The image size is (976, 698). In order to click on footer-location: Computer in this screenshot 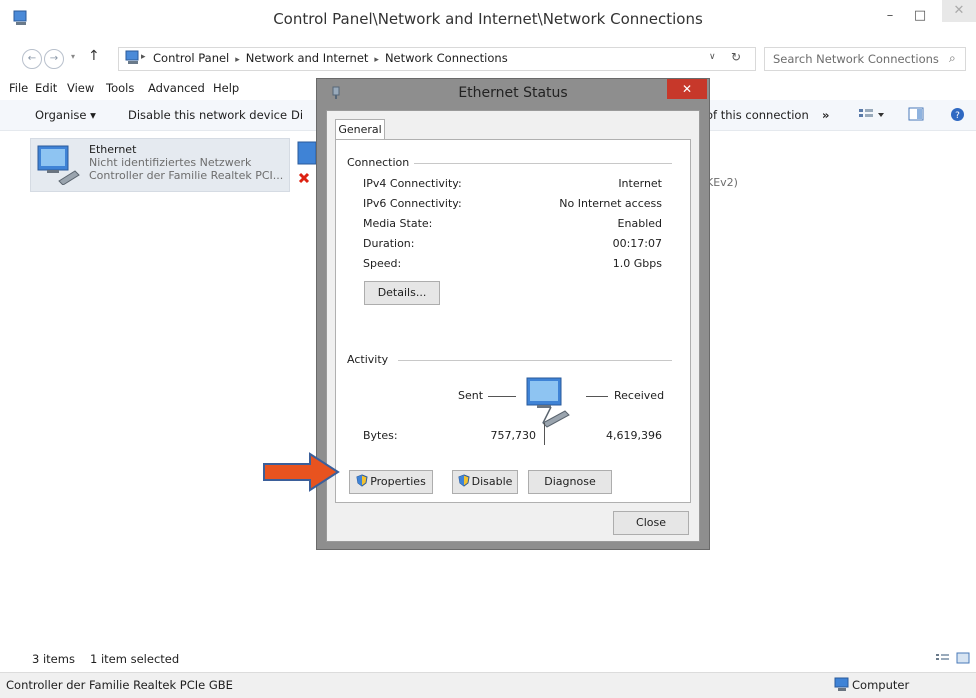, I will do `click(881, 685)`.